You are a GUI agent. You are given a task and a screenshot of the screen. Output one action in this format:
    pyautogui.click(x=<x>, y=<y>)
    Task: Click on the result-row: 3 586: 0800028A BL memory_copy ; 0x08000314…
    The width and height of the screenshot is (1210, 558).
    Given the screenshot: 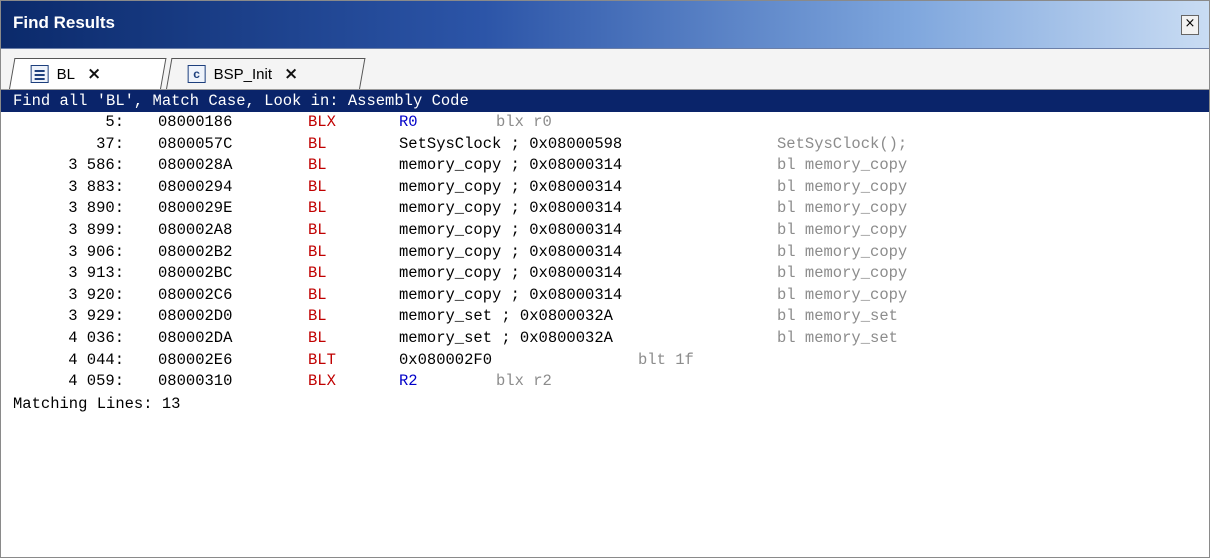 What is the action you would take?
    pyautogui.click(x=605, y=166)
    